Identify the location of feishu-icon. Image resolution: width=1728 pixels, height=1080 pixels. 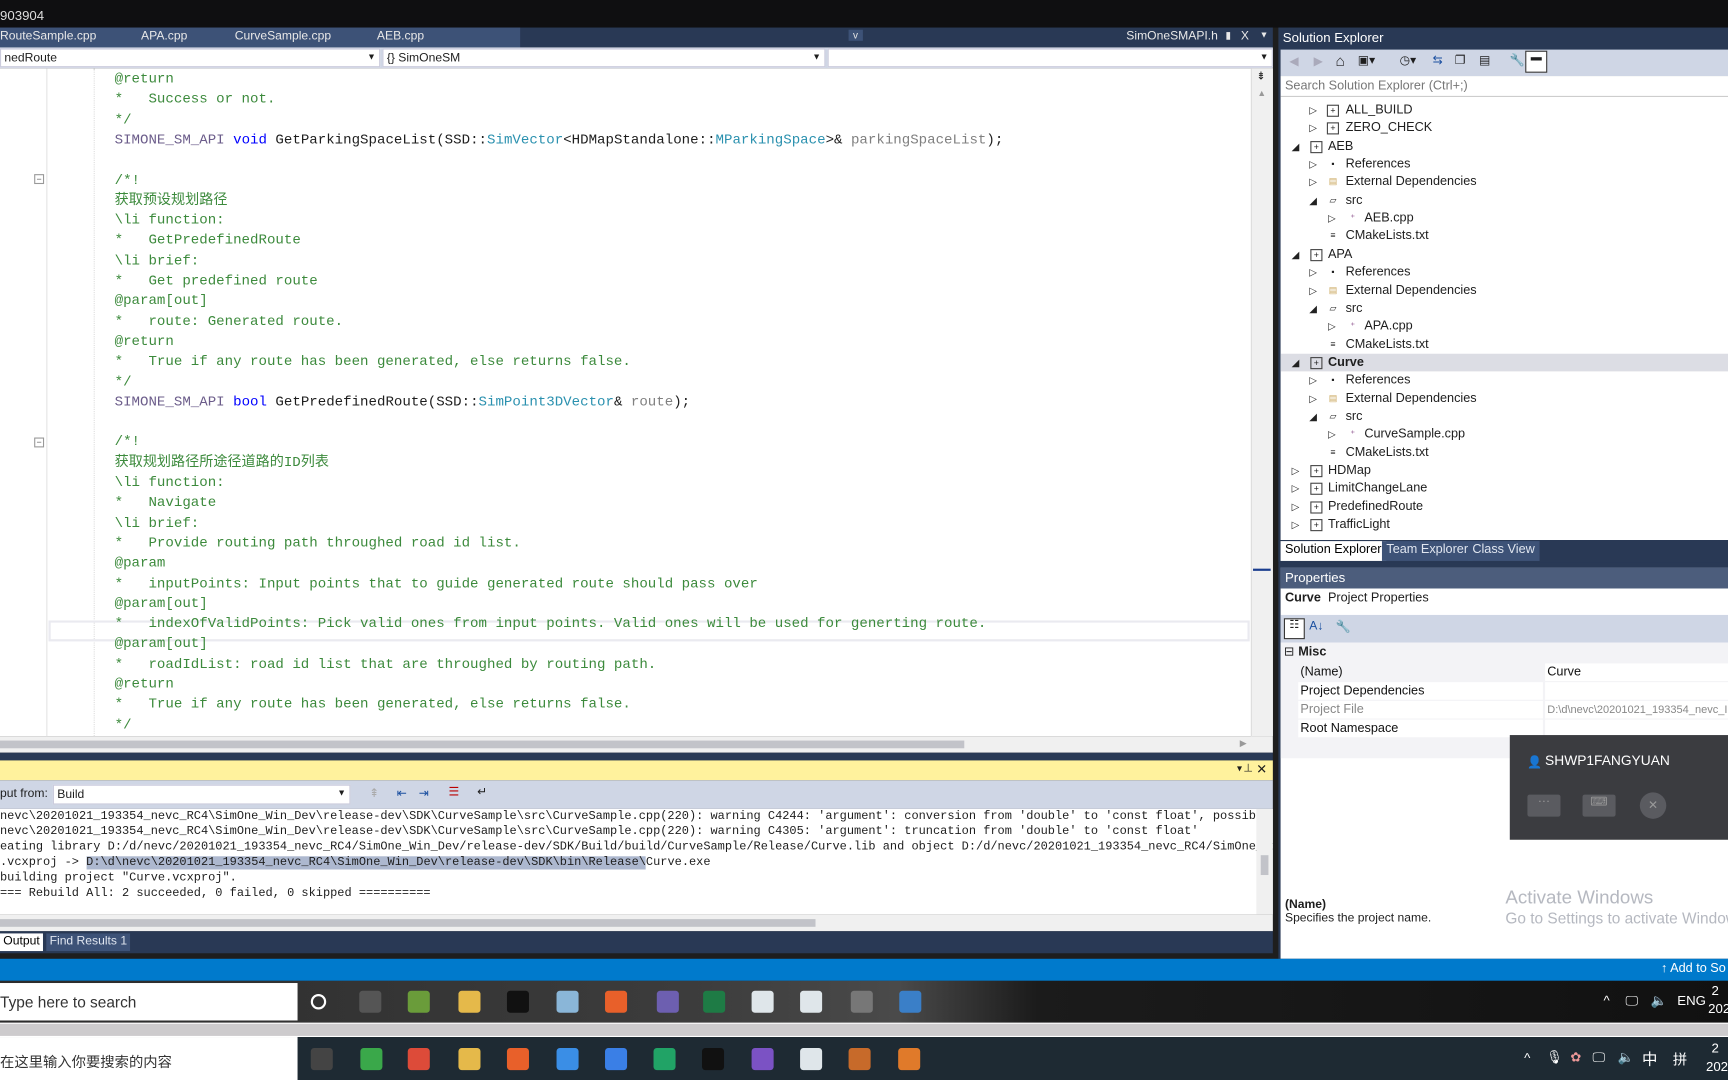
(567, 1059).